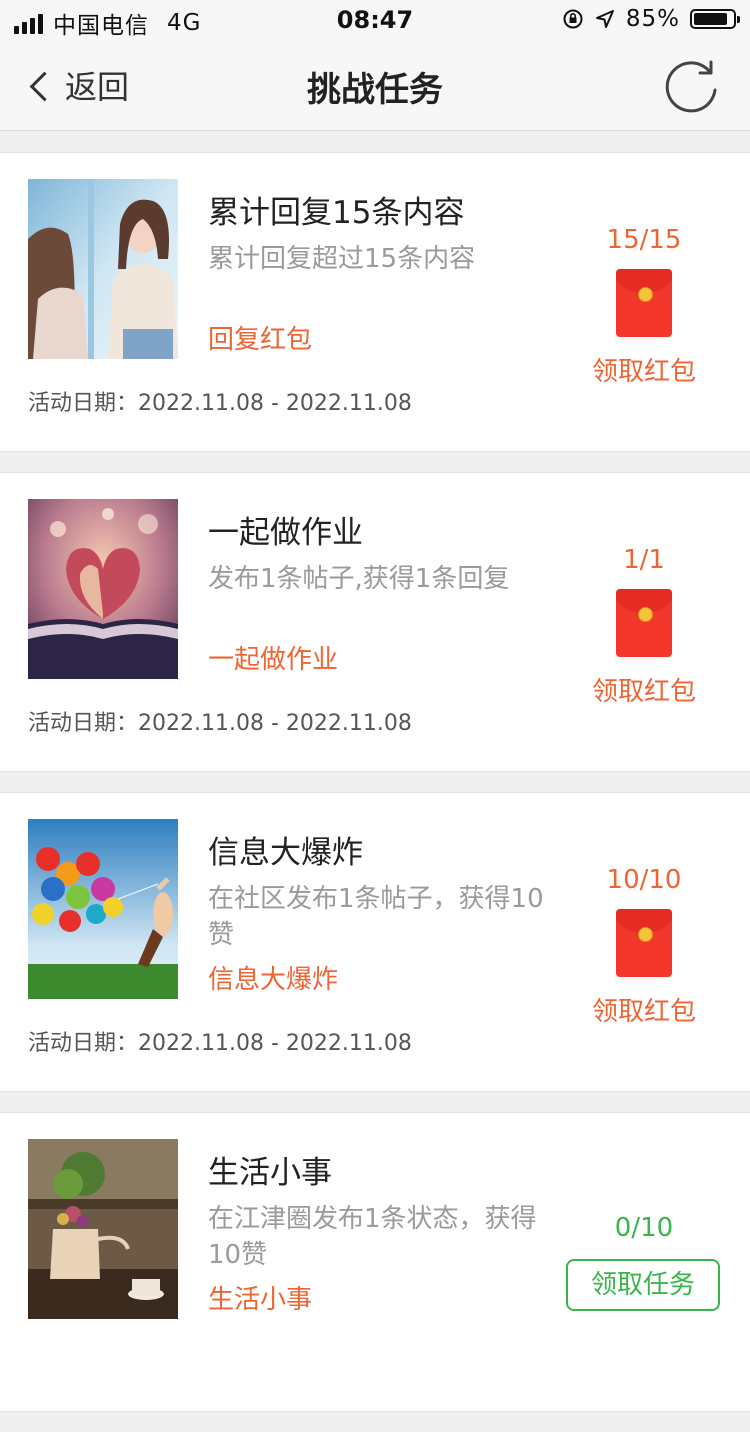  What do you see at coordinates (644, 240) in the screenshot?
I see `task-progress: 15/15` at bounding box center [644, 240].